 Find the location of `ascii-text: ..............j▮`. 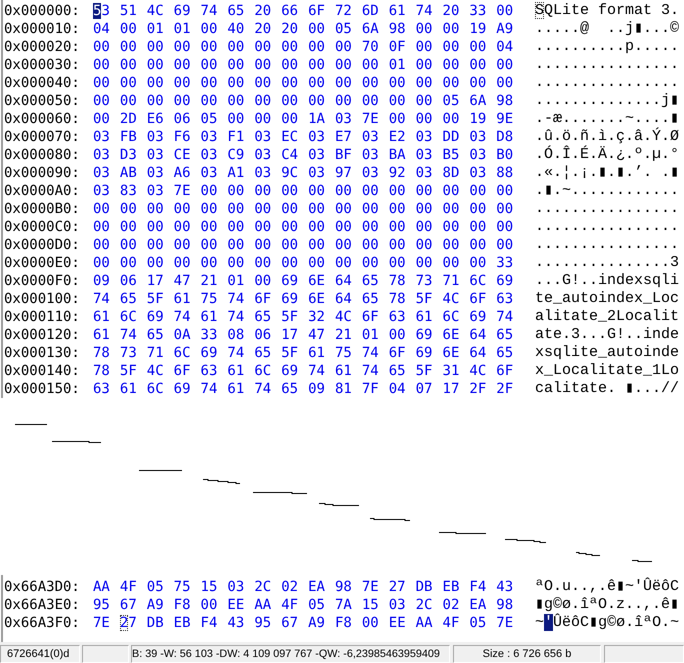

ascii-text: ..............j▮ is located at coordinates (607, 100).